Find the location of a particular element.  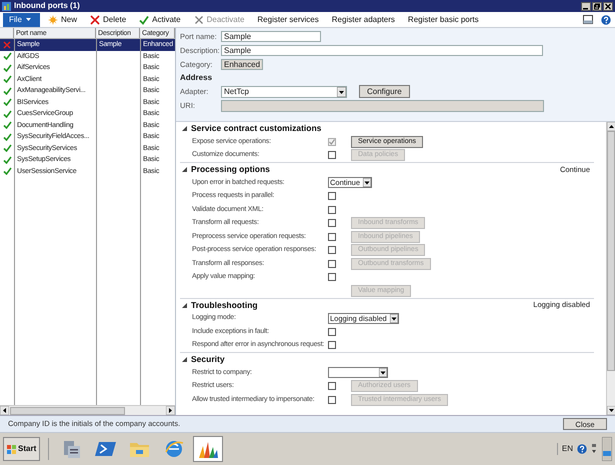

start-button: Start is located at coordinates (21, 449).